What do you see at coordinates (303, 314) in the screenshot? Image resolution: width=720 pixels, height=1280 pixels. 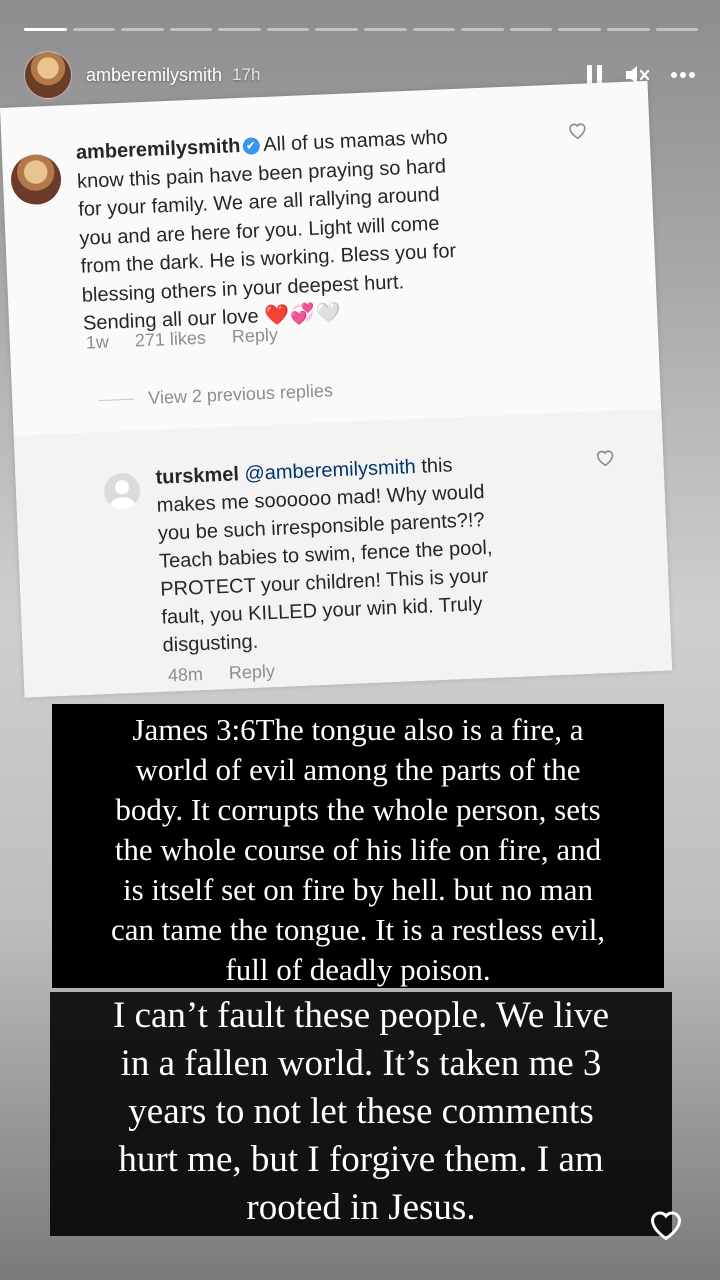 I see `heart-emoji: ❤️💞🤍` at bounding box center [303, 314].